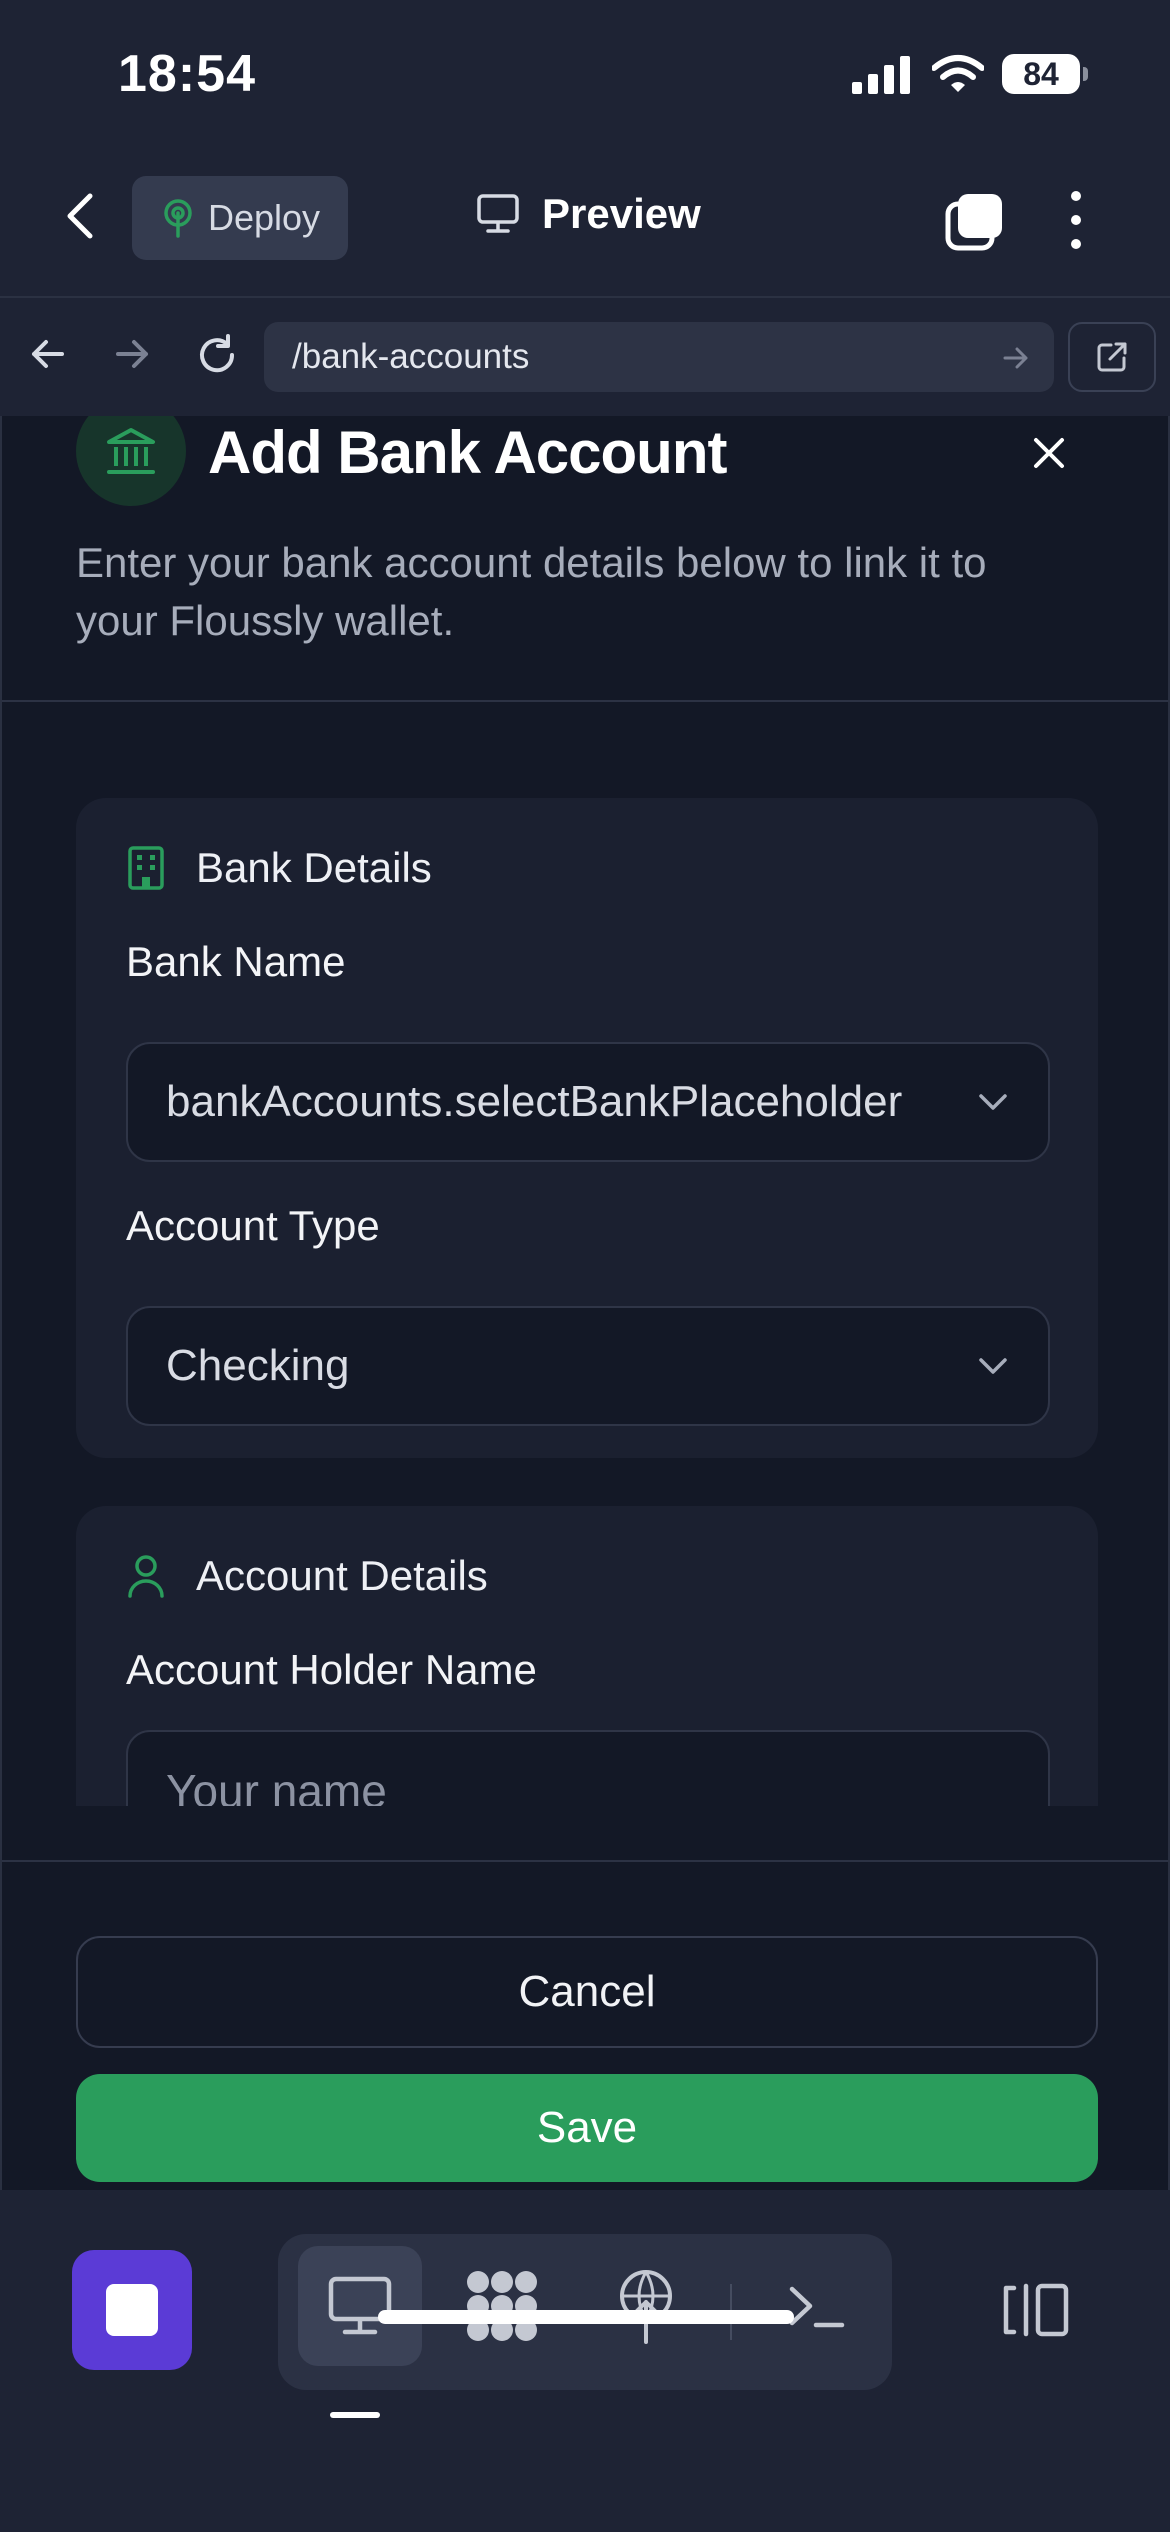 The height and width of the screenshot is (2532, 1170). Describe the element at coordinates (146, 868) in the screenshot. I see `building-icon` at that location.